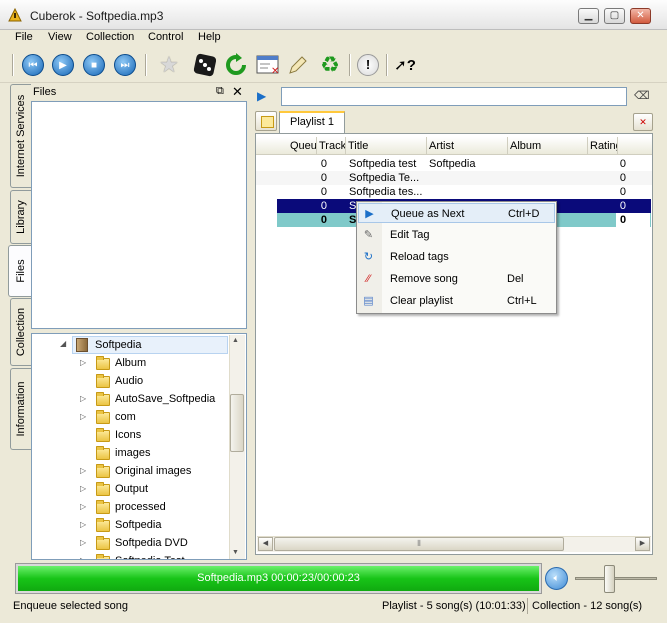 Image resolution: width=667 pixels, height=623 pixels. I want to click on stop-icon: ■, so click(94, 65).